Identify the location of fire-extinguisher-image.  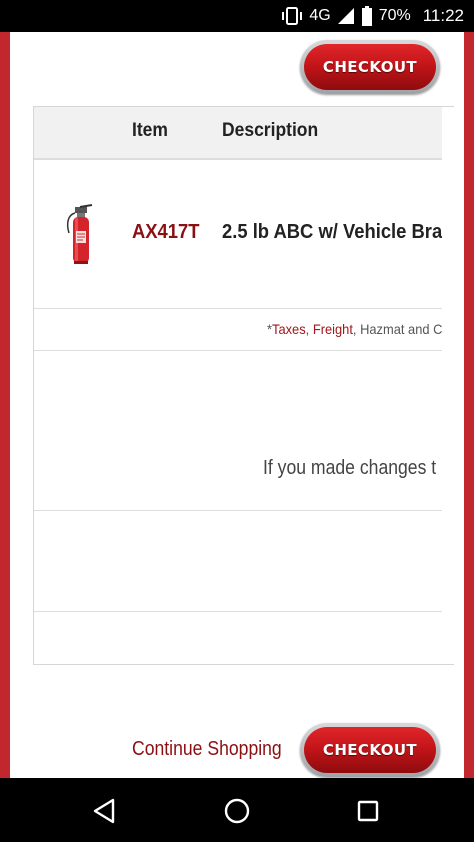
(80, 235).